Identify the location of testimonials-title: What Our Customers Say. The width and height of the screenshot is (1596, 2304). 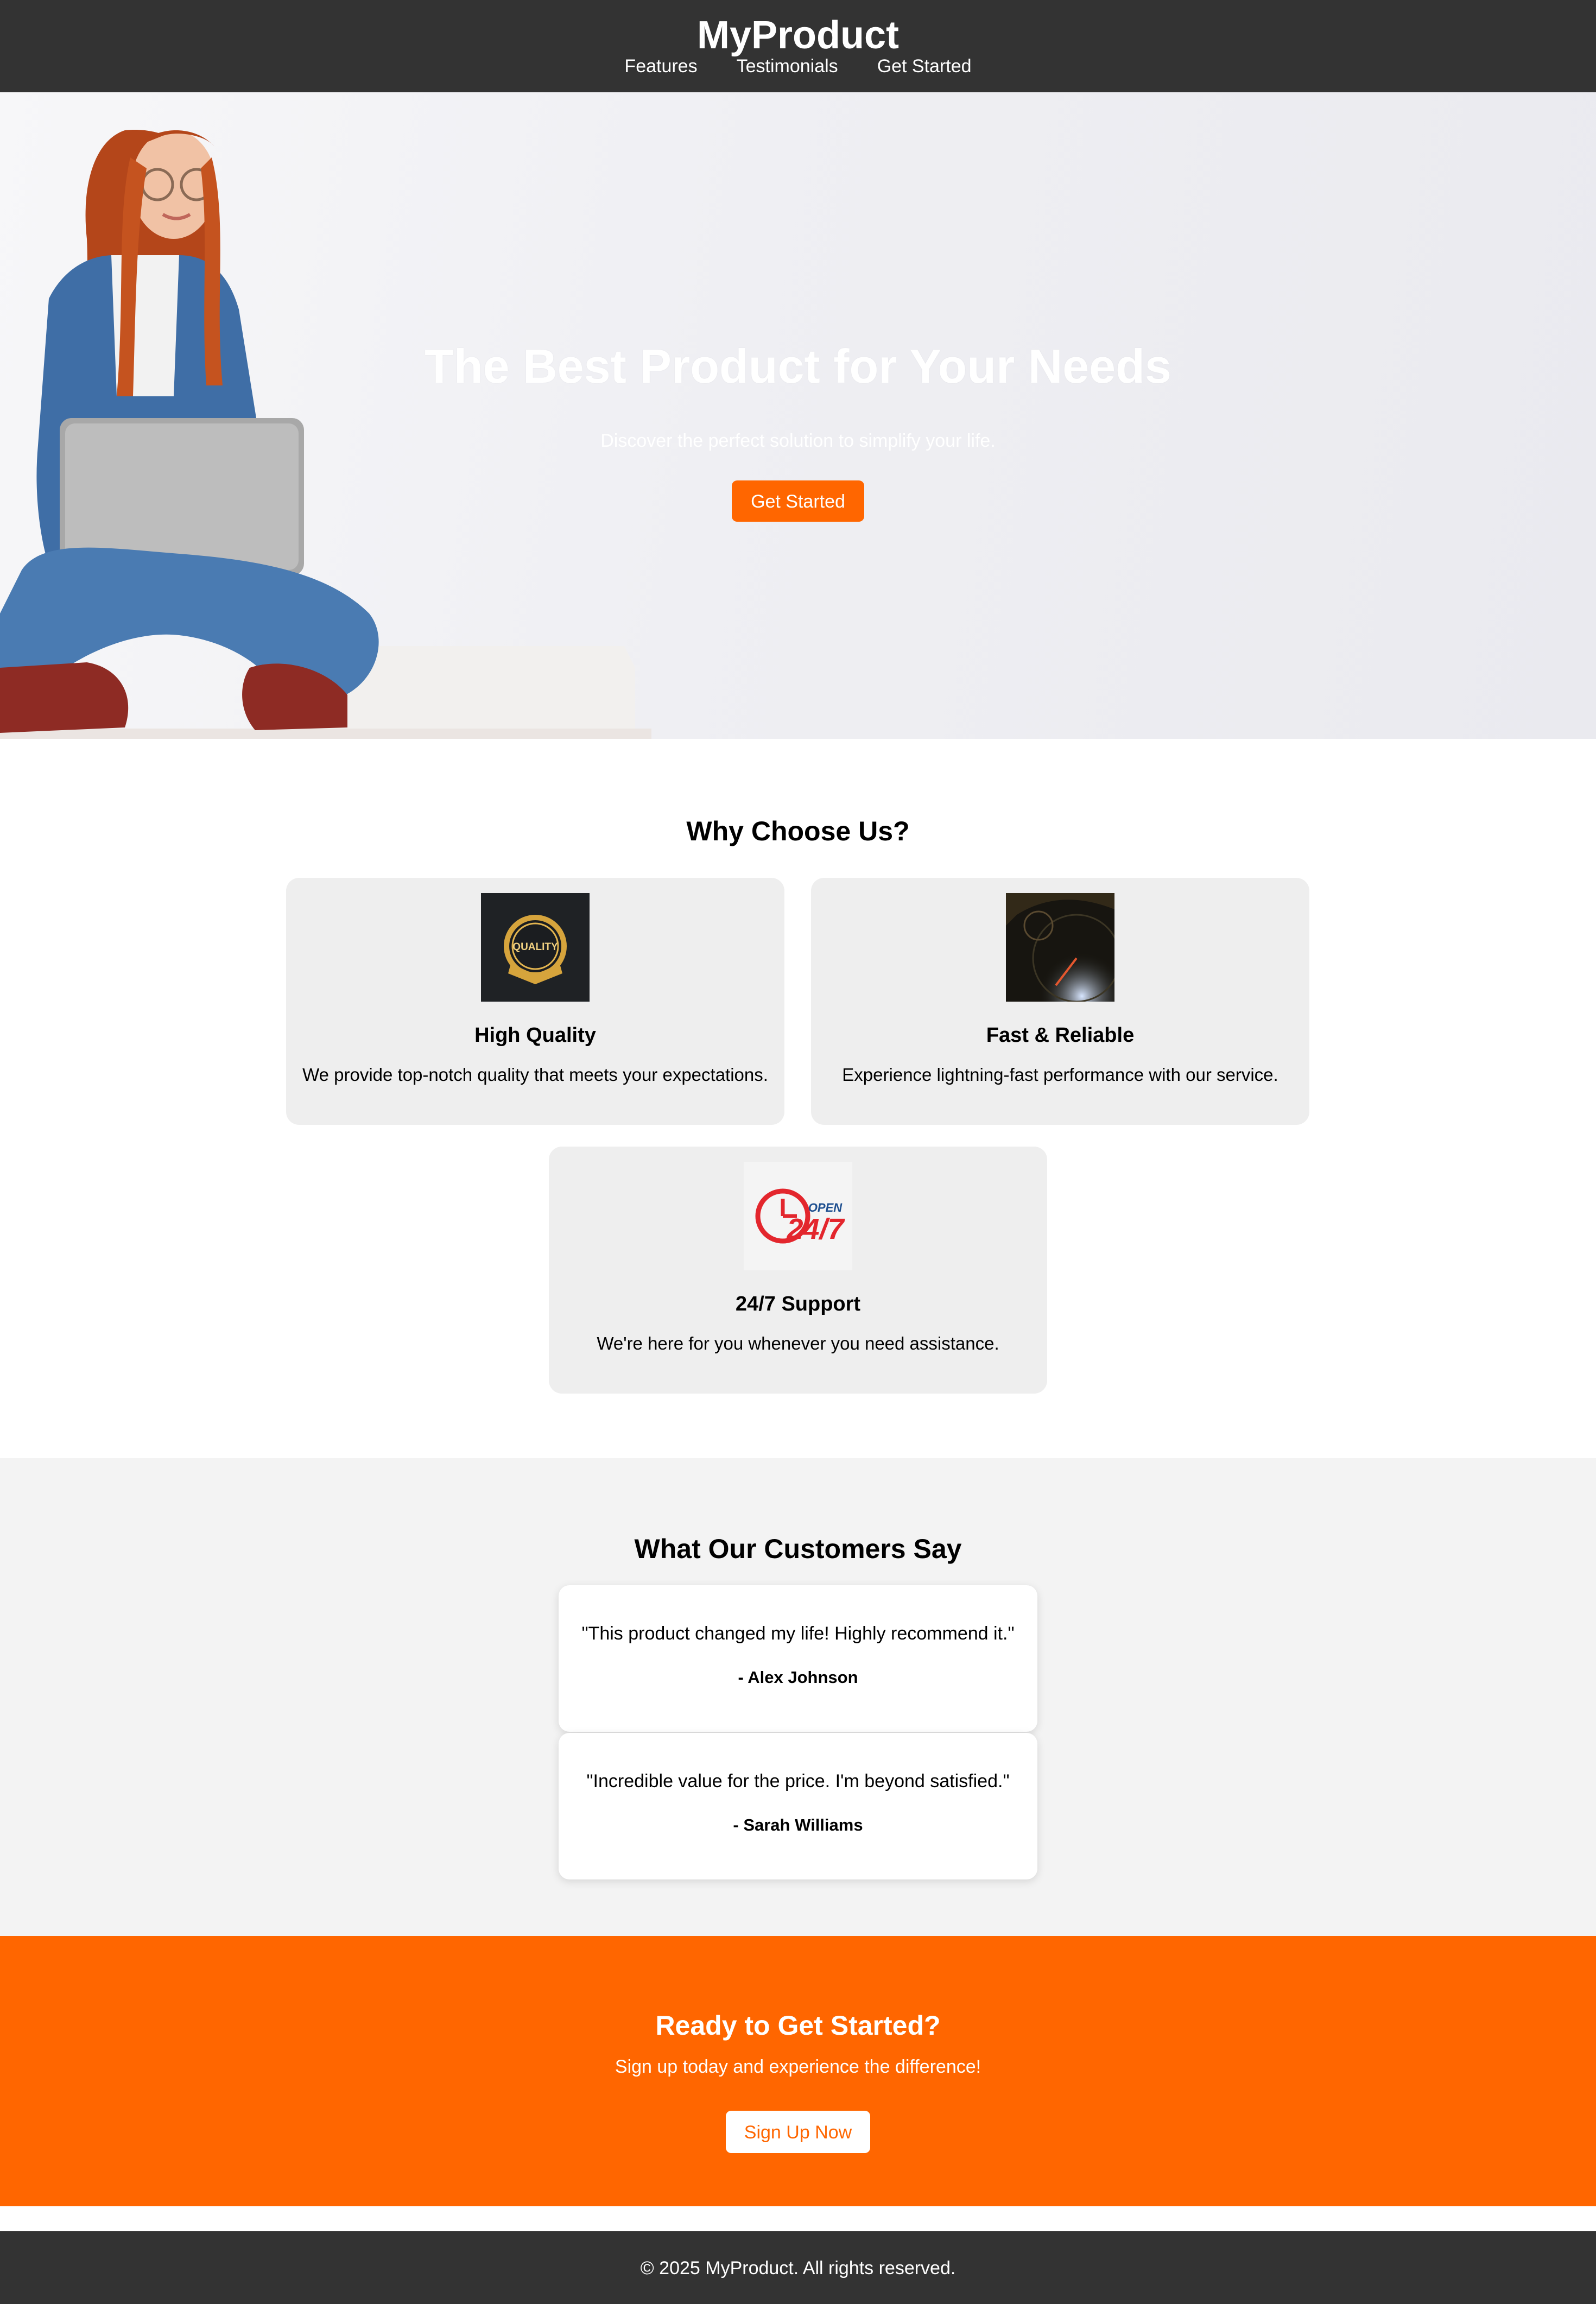
(798, 1549).